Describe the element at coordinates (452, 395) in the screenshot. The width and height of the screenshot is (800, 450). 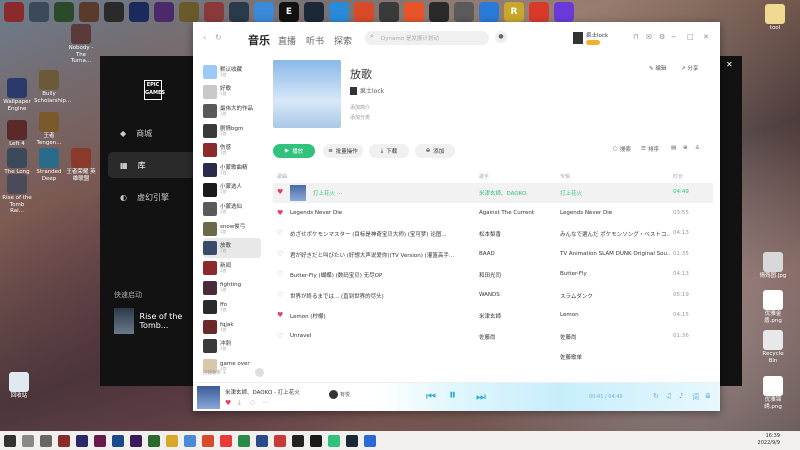
I see `pause-icon: ⏸` at that location.